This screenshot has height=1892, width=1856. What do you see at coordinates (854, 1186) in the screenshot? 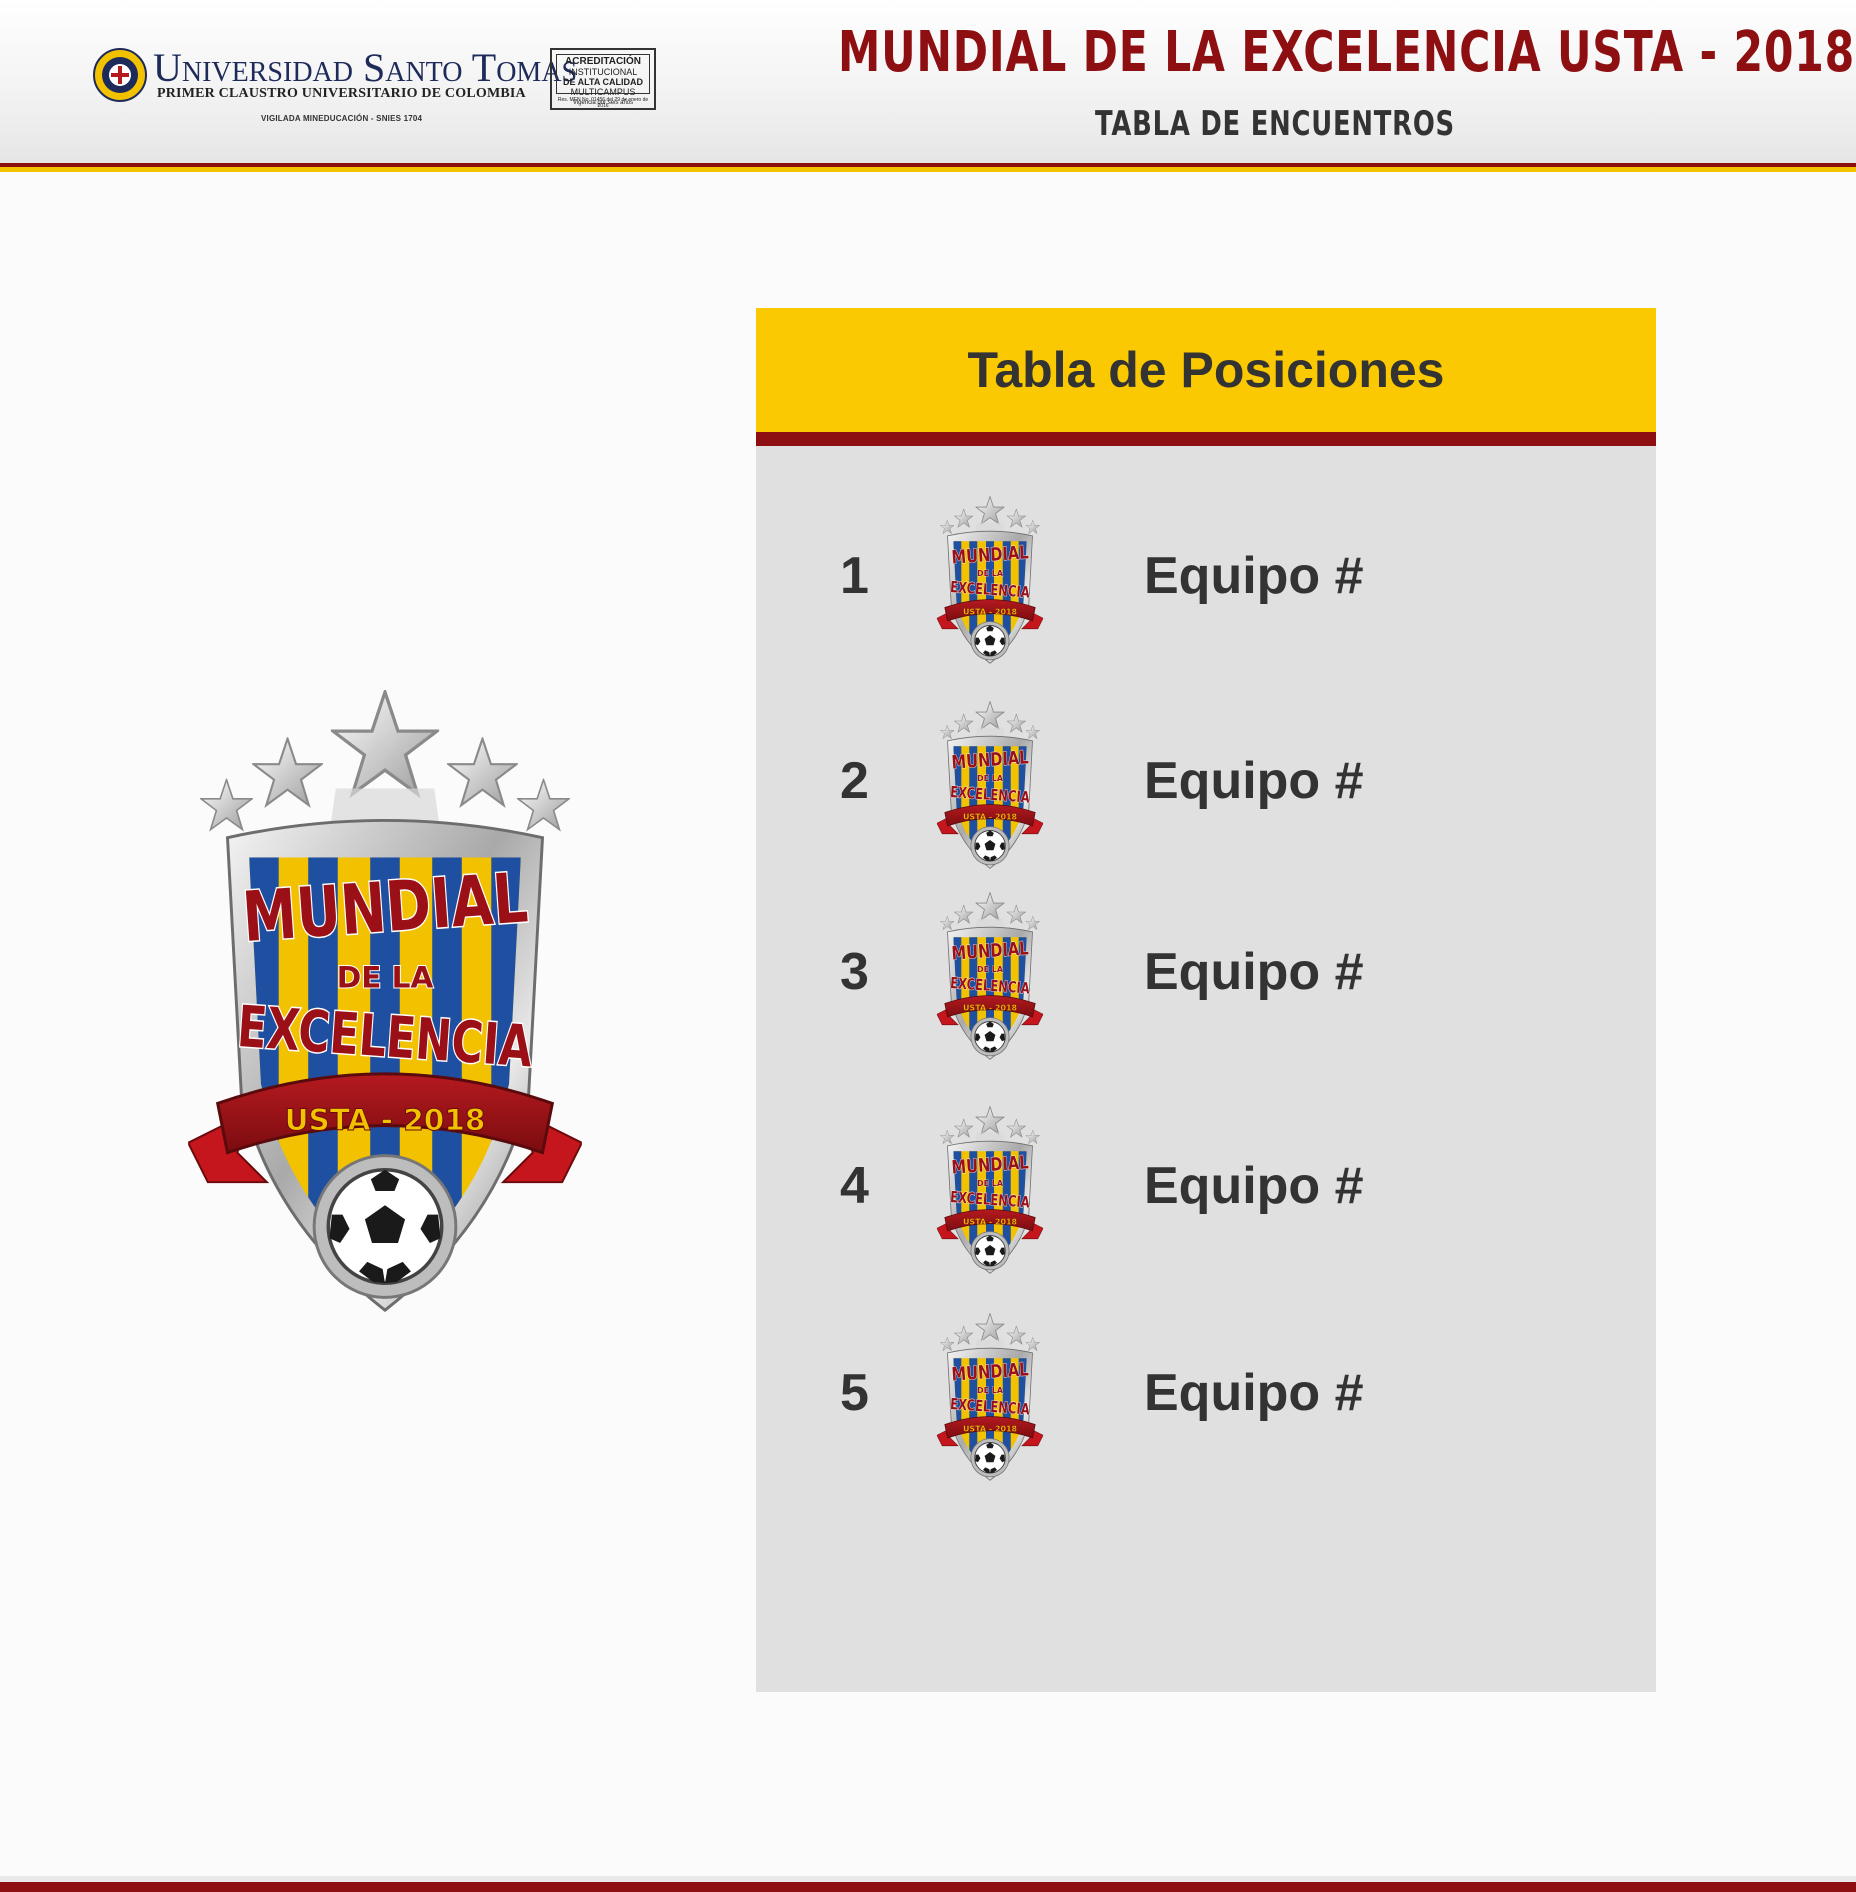
I see `team-rank: 4` at bounding box center [854, 1186].